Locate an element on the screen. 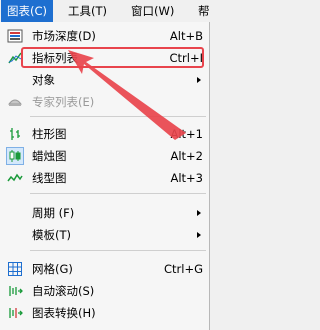 The image size is (320, 330). menu-item-auto-scroll: 自动滚动(S) is located at coordinates (104, 291).